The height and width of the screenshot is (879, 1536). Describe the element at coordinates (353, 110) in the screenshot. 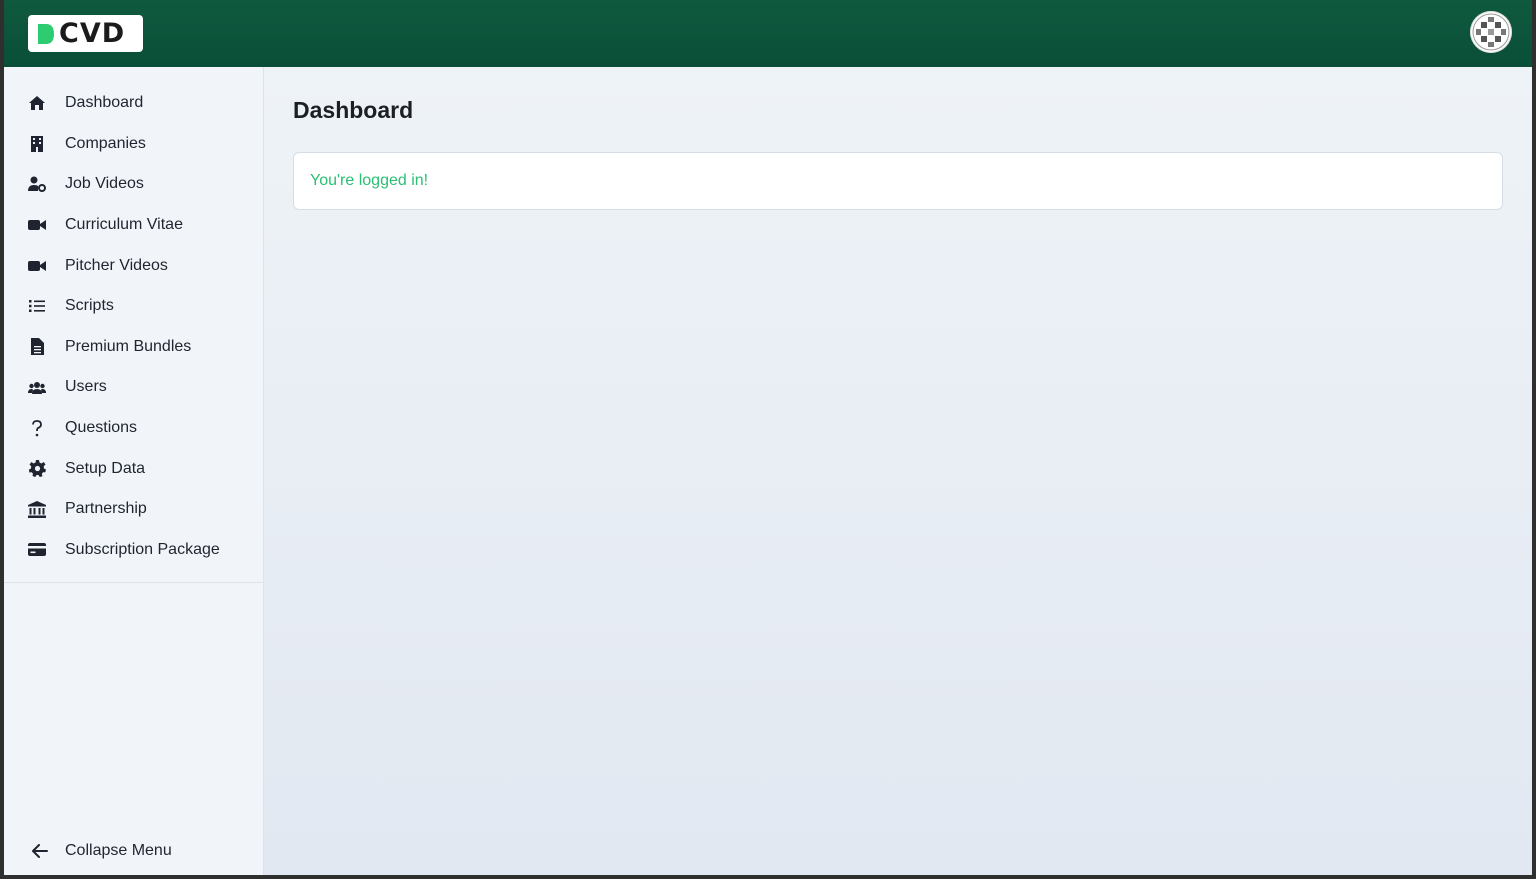

I see `page-title: Dashboard` at that location.